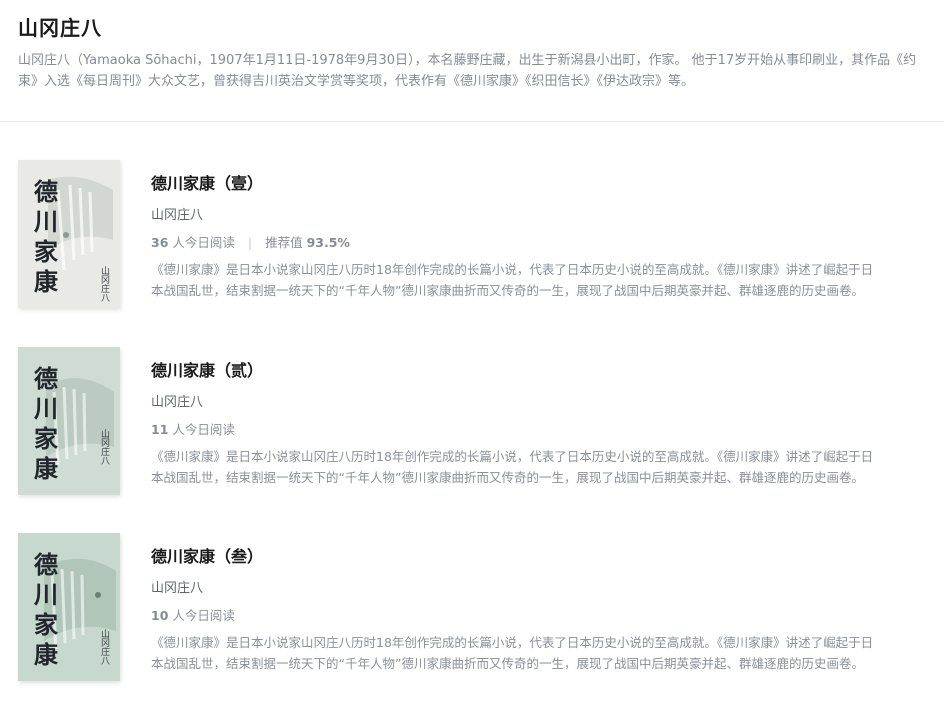  Describe the element at coordinates (472, 121) in the screenshot. I see `divider` at that location.